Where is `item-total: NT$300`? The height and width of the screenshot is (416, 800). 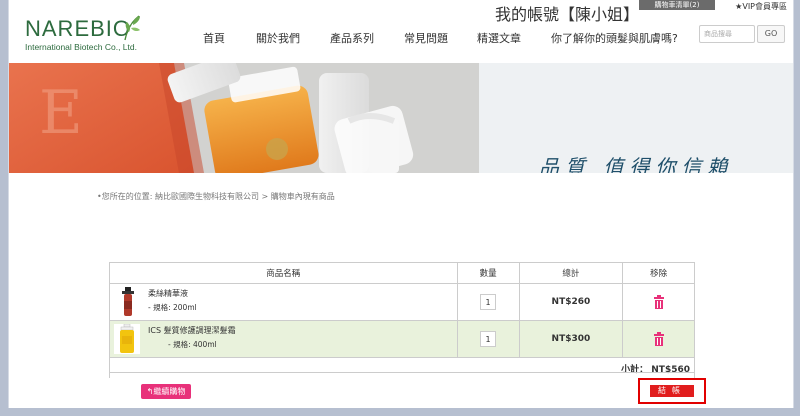 item-total: NT$300 is located at coordinates (571, 339).